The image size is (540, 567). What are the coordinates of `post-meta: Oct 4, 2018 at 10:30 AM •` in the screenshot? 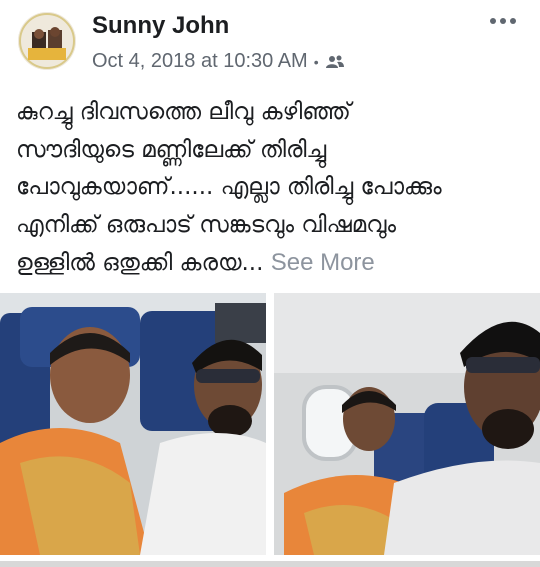 It's located at (218, 61).